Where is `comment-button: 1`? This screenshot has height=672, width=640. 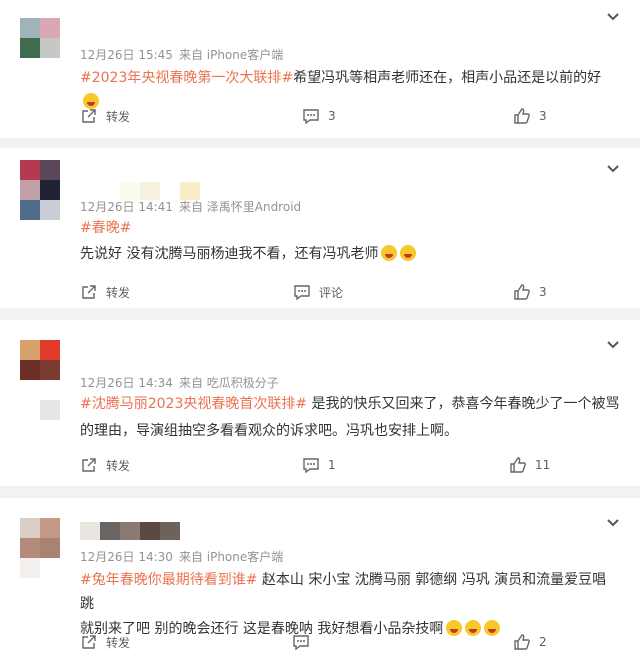 comment-button: 1 is located at coordinates (319, 465).